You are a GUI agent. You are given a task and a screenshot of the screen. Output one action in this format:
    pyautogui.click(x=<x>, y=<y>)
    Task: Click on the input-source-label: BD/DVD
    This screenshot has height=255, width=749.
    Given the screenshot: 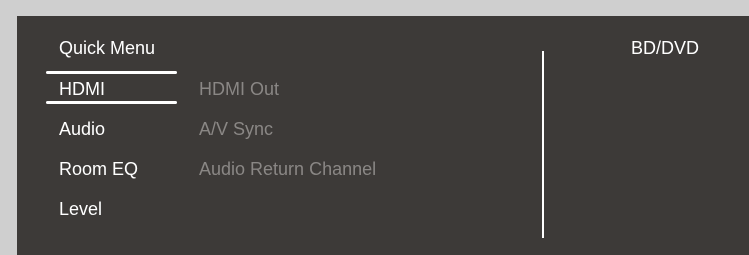 What is the action you would take?
    pyautogui.click(x=664, y=48)
    